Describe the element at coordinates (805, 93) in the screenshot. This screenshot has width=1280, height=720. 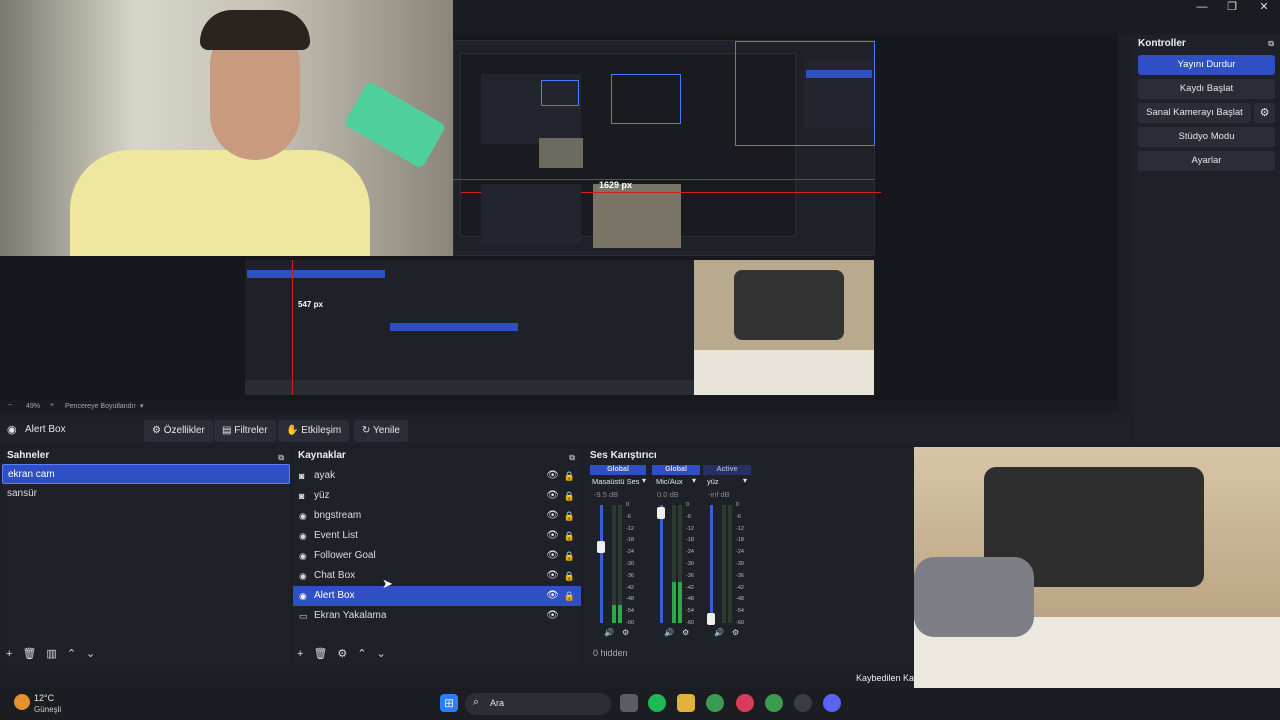
I see `selection-box` at that location.